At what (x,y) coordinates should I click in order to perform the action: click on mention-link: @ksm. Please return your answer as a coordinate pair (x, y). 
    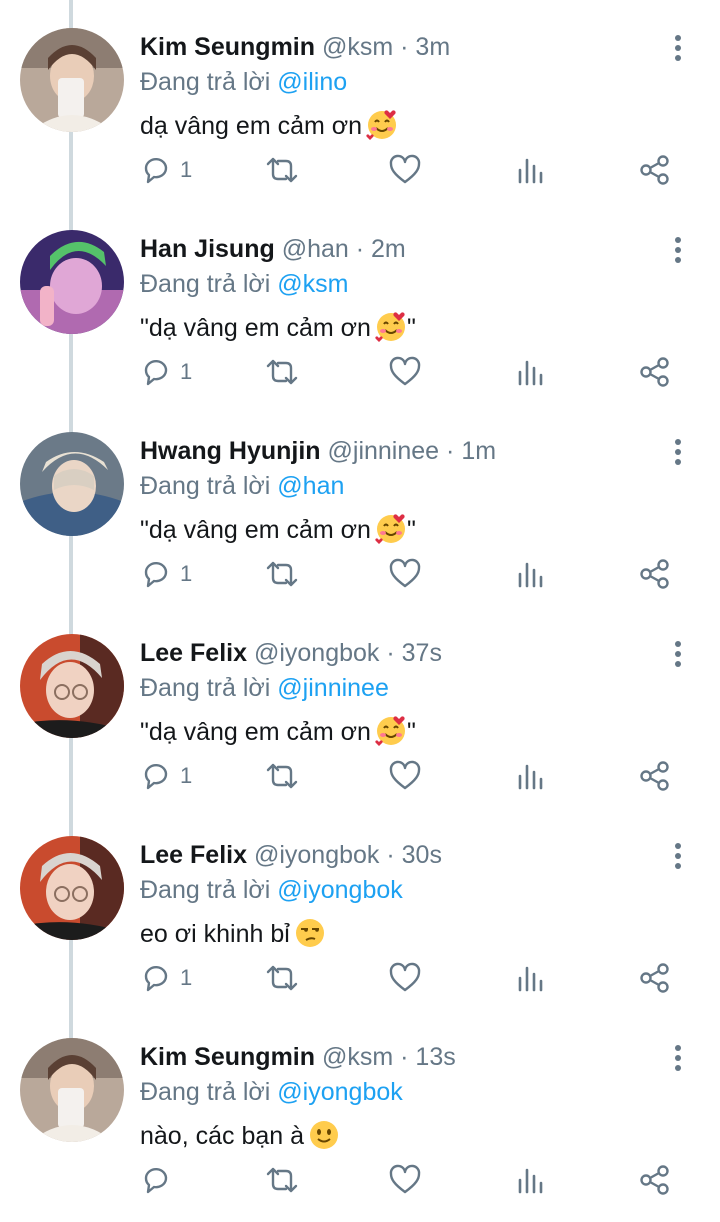
    Looking at the image, I should click on (312, 284).